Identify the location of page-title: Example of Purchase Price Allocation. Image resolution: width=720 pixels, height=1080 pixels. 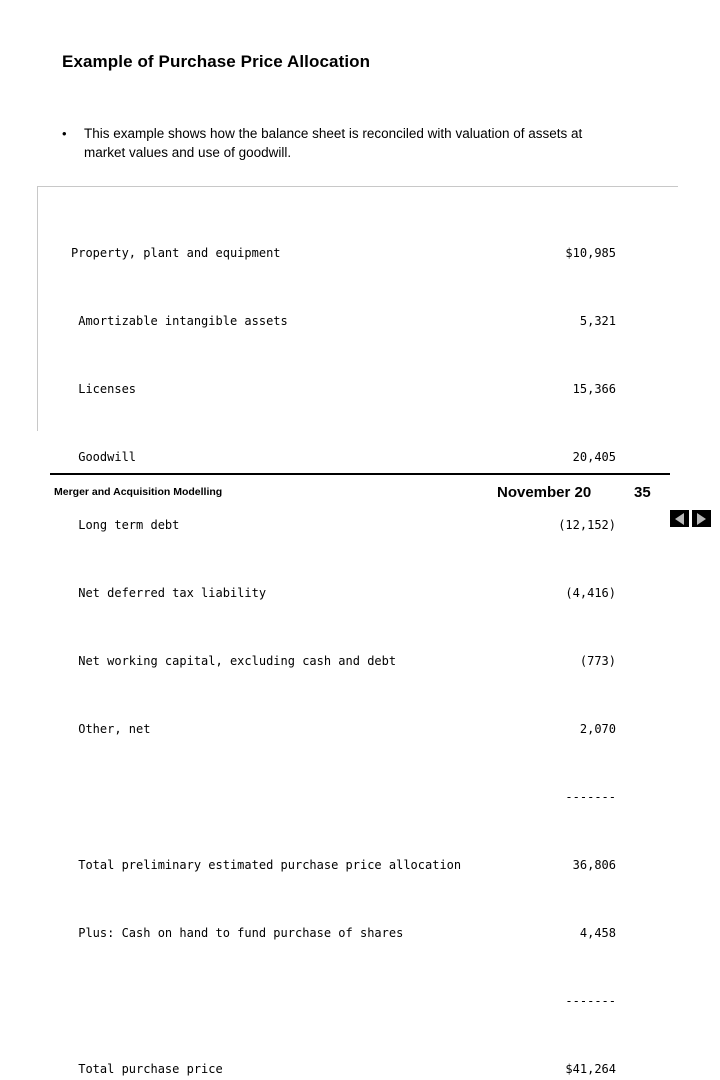
(216, 61).